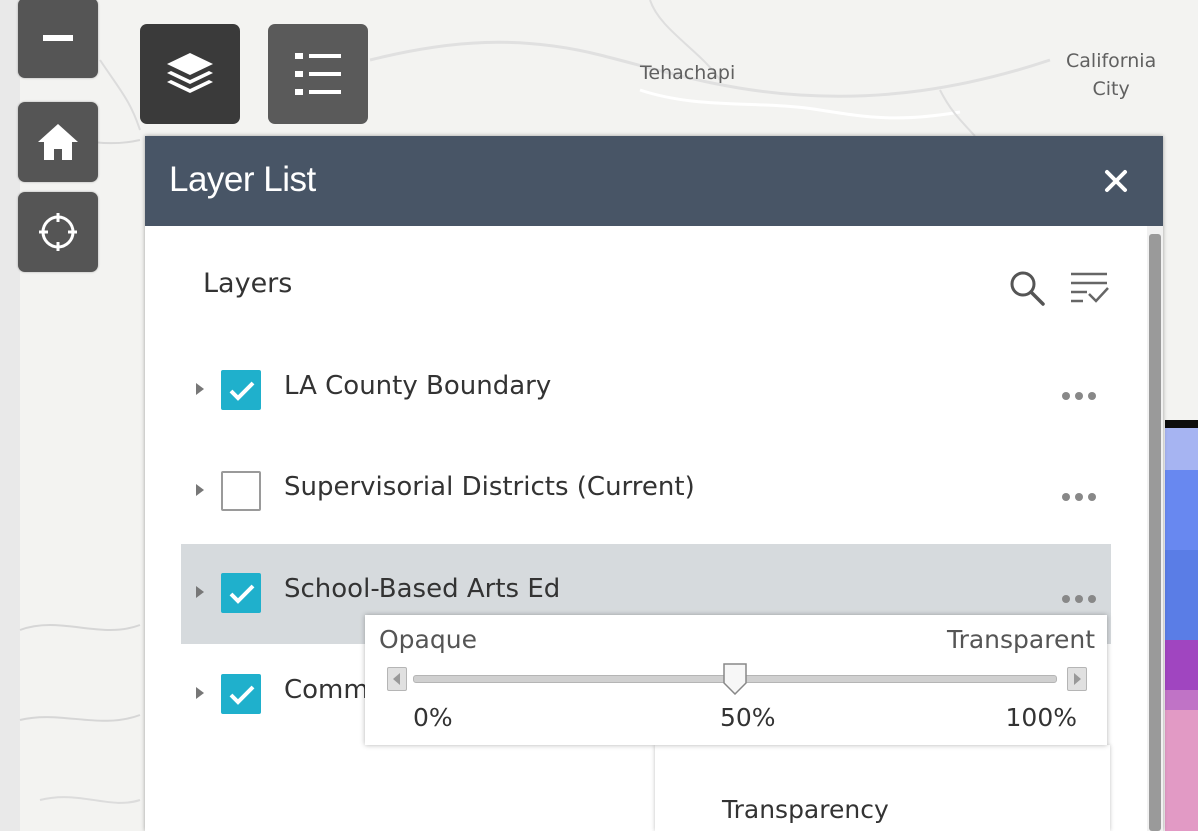  I want to click on locate-icon, so click(58, 232).